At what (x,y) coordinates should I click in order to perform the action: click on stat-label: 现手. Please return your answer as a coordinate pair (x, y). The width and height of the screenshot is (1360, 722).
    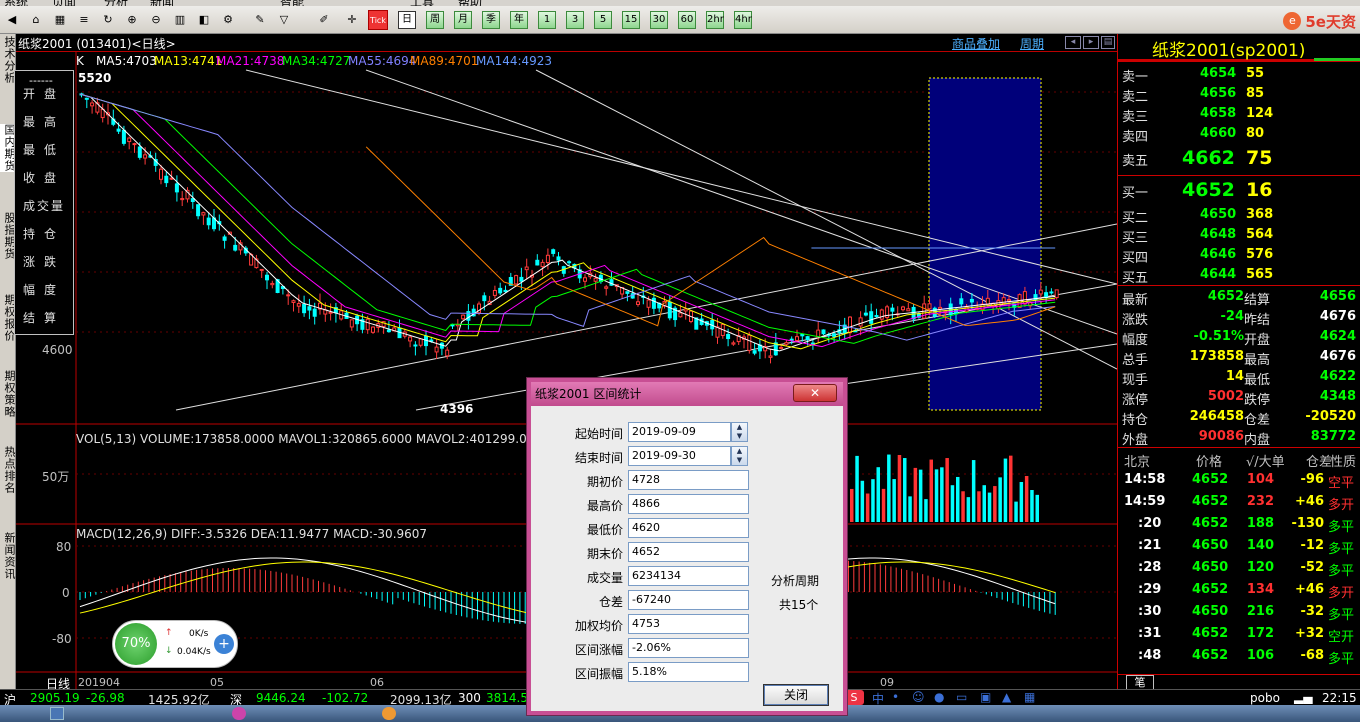
    Looking at the image, I should click on (1135, 380).